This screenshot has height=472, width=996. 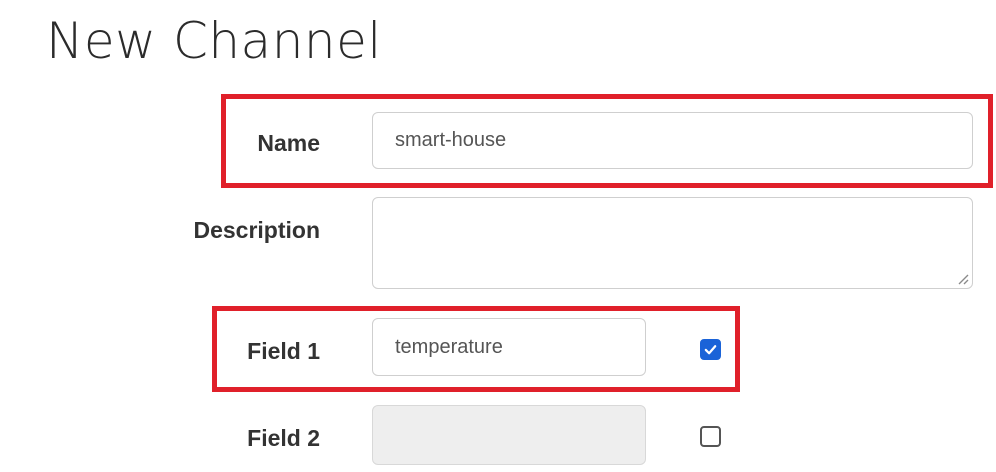 I want to click on field-2-input, so click(x=509, y=435).